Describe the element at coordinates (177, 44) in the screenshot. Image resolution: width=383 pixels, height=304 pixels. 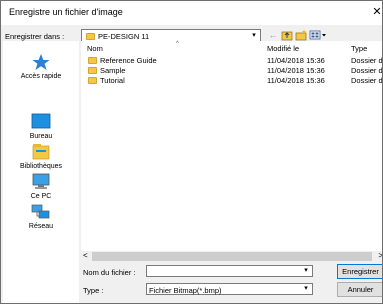
I see `sort-ascending-icon: ^` at that location.